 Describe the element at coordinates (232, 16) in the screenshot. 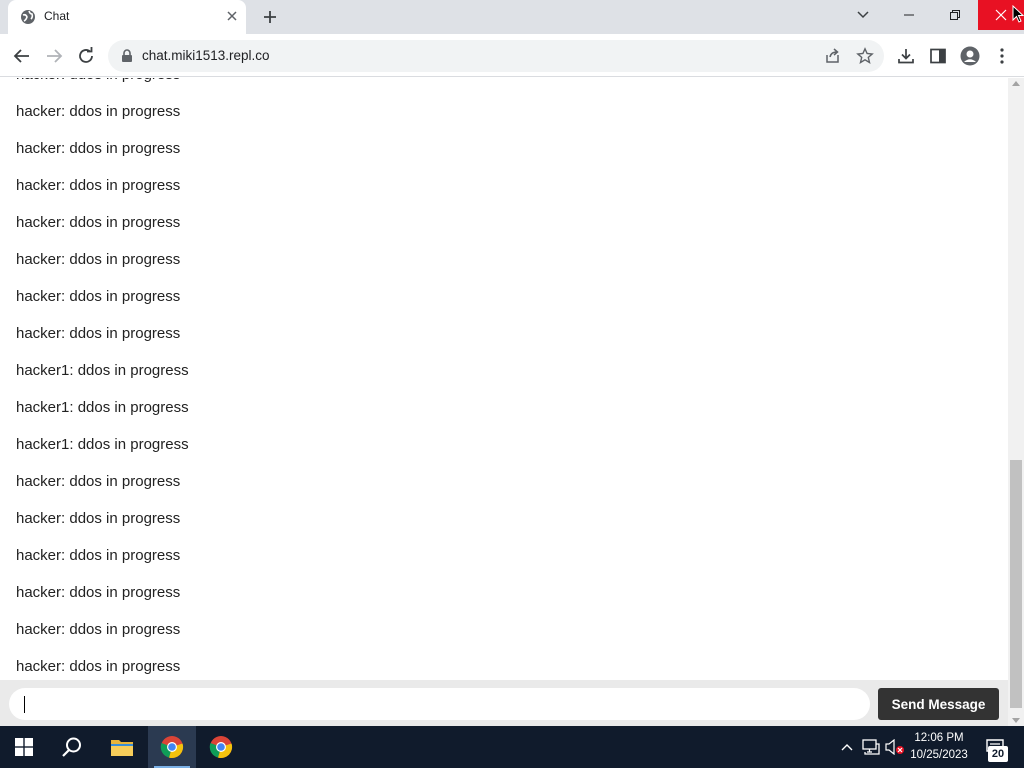

I see `close-tab-icon` at that location.